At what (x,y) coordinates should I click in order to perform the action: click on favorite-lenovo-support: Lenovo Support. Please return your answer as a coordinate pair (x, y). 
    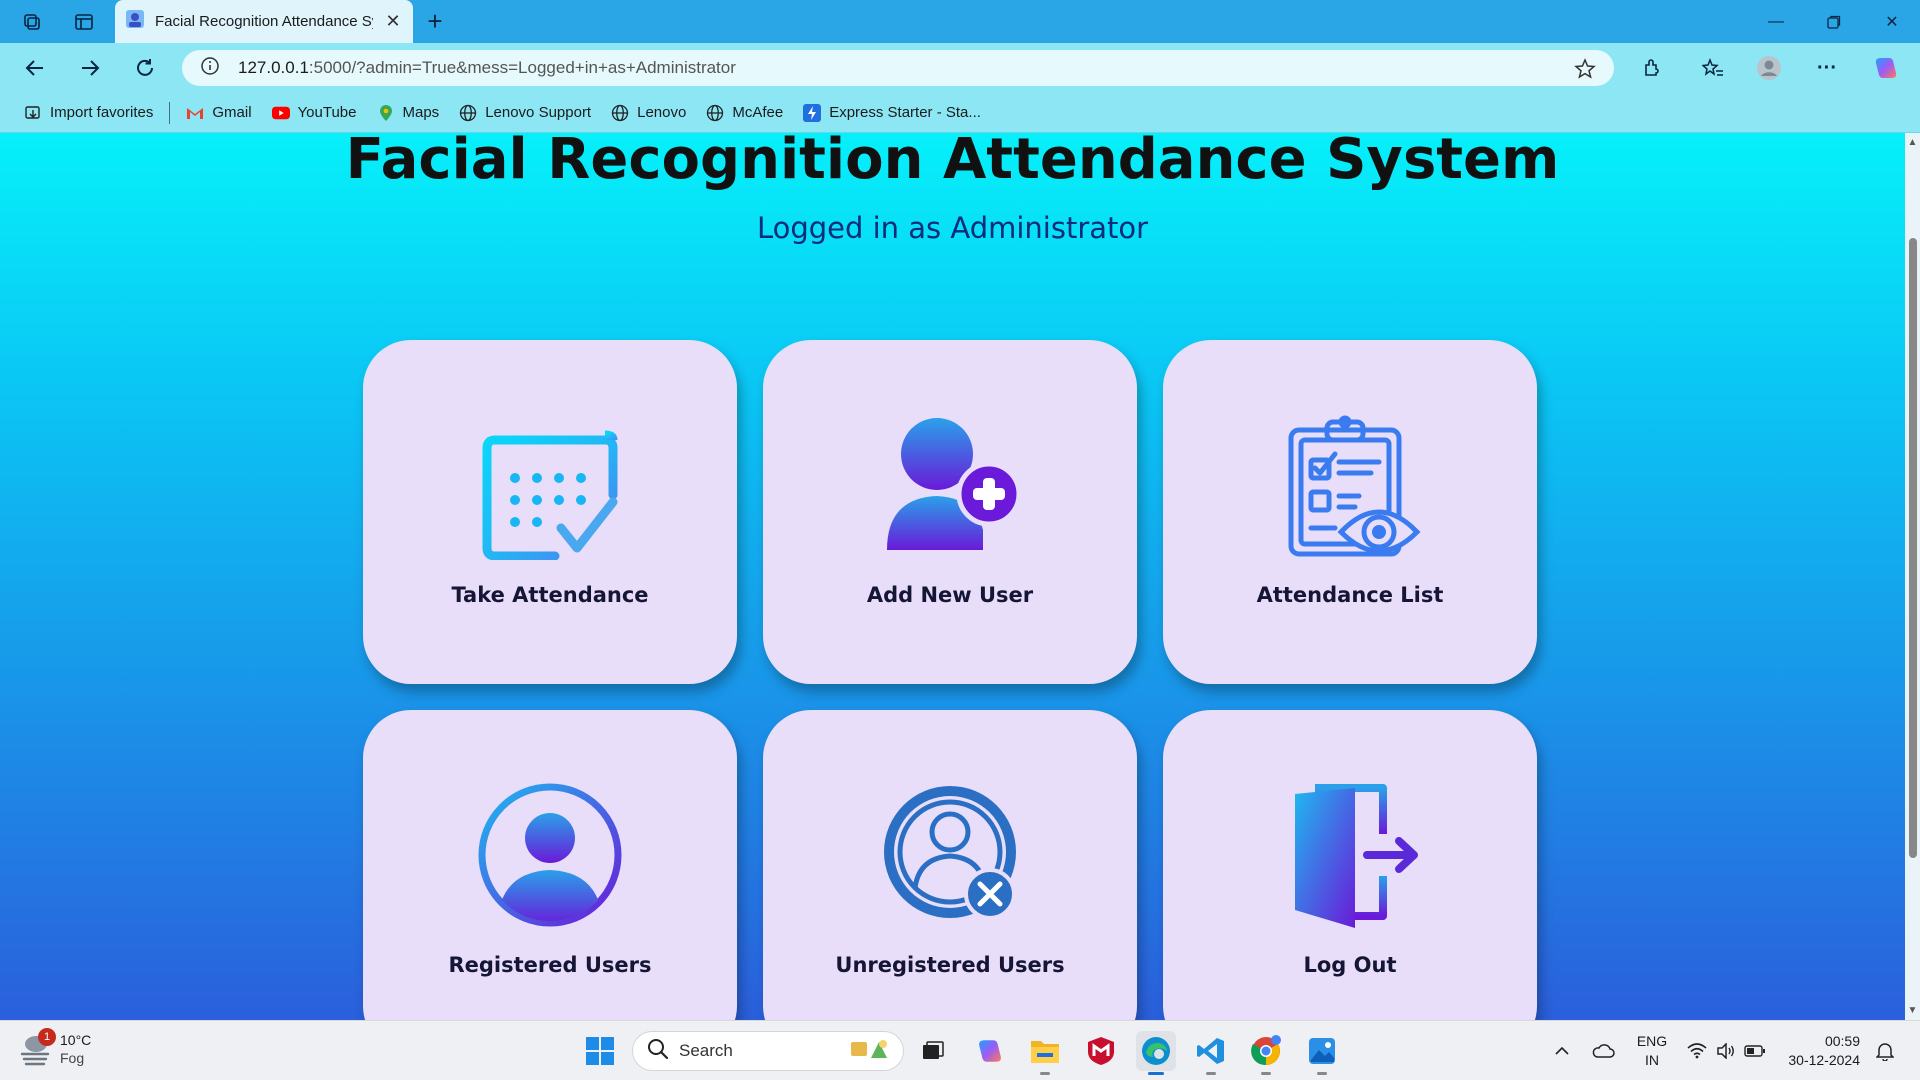
    Looking at the image, I should click on (525, 113).